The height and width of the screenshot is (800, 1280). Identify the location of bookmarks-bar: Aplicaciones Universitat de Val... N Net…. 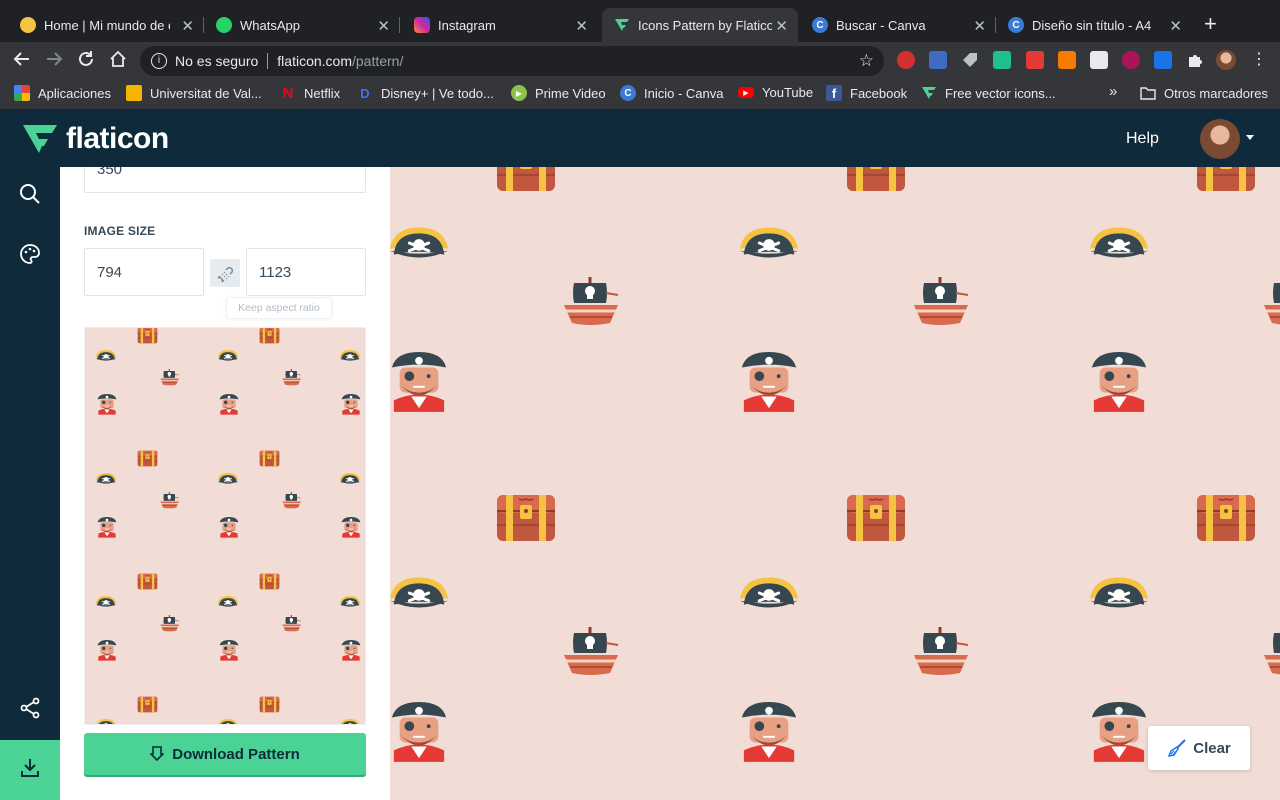
(640, 94).